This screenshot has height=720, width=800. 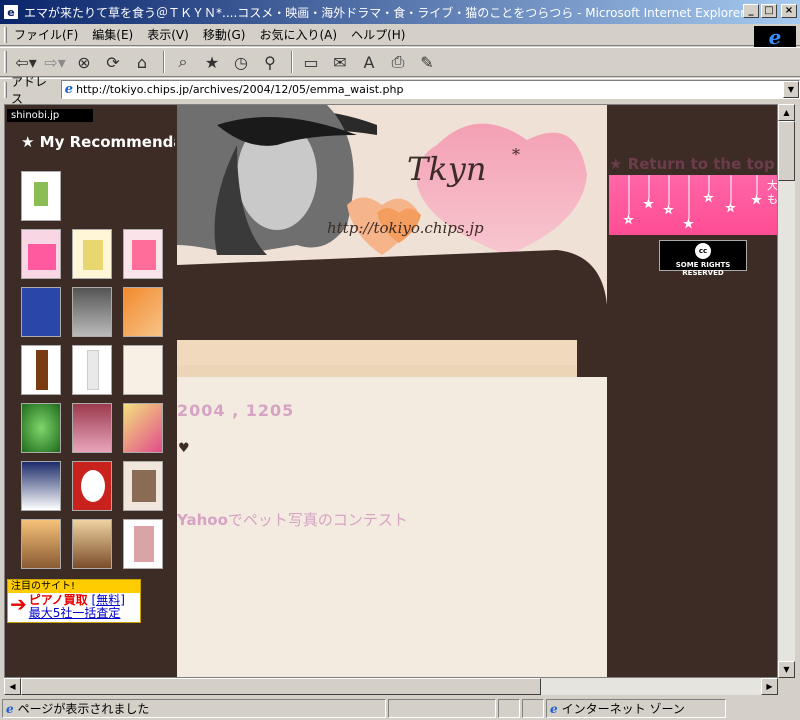 I want to click on vertical-scroll-thumb, so click(x=786, y=151).